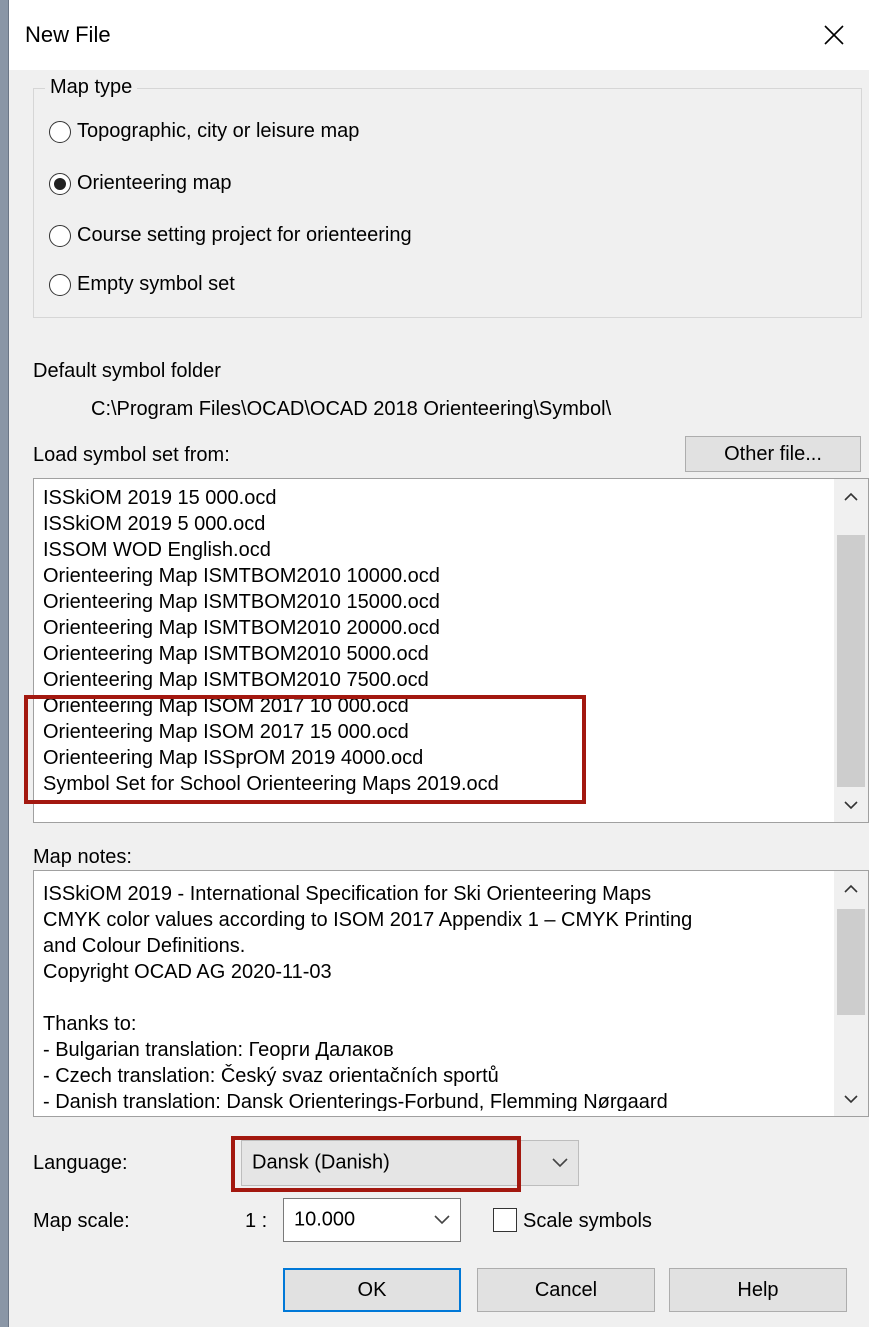 This screenshot has height=1327, width=869. What do you see at coordinates (271, 602) in the screenshot?
I see `list-item: Orienteering Map ISMTBOM2010 15000.ocd` at bounding box center [271, 602].